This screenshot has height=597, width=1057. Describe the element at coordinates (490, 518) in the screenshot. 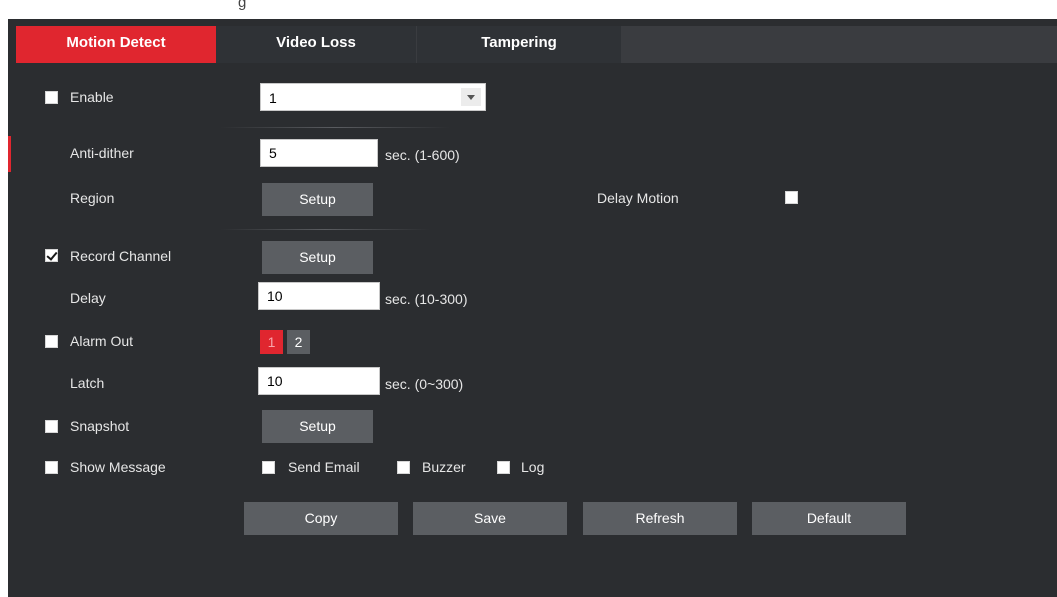

I see `save-button: Save` at that location.